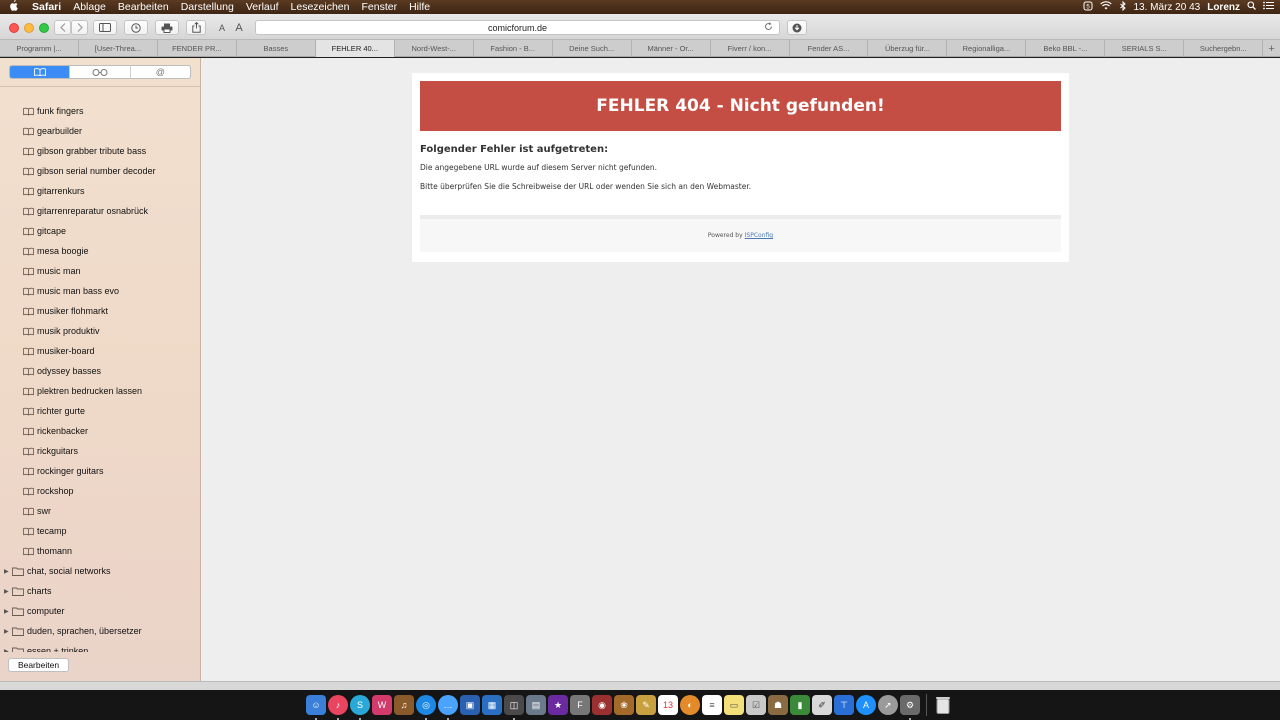 Image resolution: width=1280 pixels, height=720 pixels. I want to click on history-button, so click(136, 27).